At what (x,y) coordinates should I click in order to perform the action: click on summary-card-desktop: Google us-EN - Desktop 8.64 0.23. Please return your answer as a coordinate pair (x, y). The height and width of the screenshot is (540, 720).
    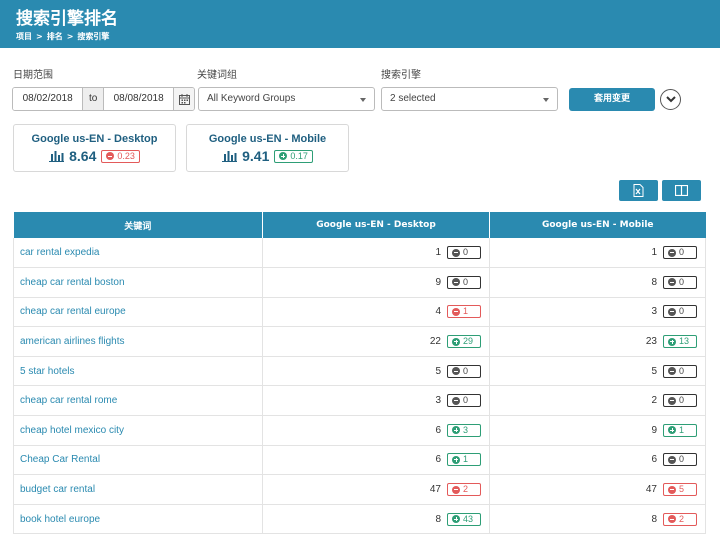
    Looking at the image, I should click on (94, 148).